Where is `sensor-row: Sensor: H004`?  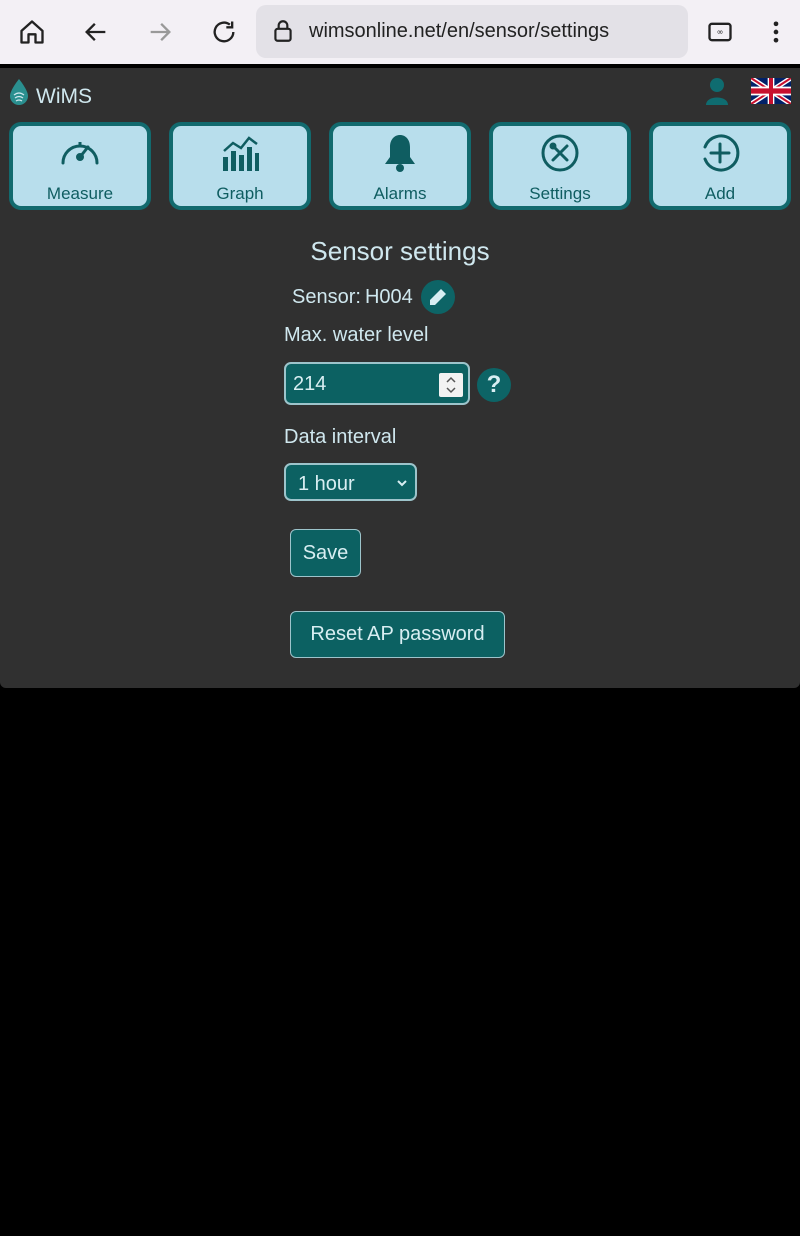
sensor-row: Sensor: H004 is located at coordinates (373, 297).